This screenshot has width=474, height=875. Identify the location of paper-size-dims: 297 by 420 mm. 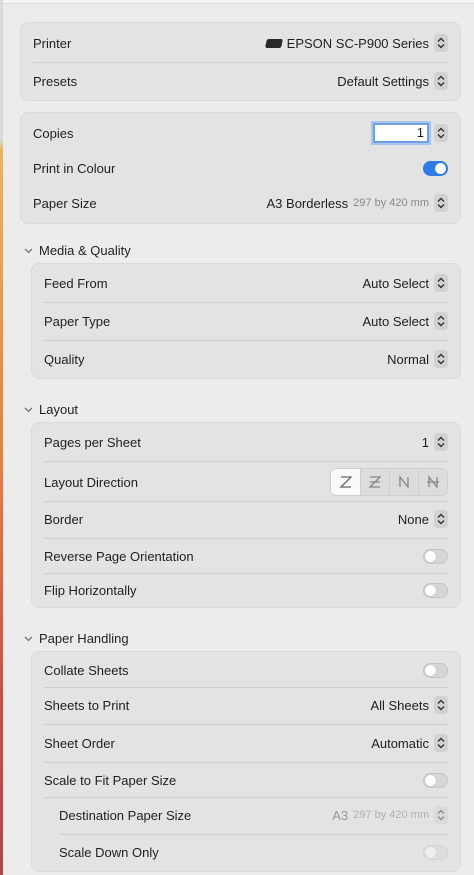
(391, 203).